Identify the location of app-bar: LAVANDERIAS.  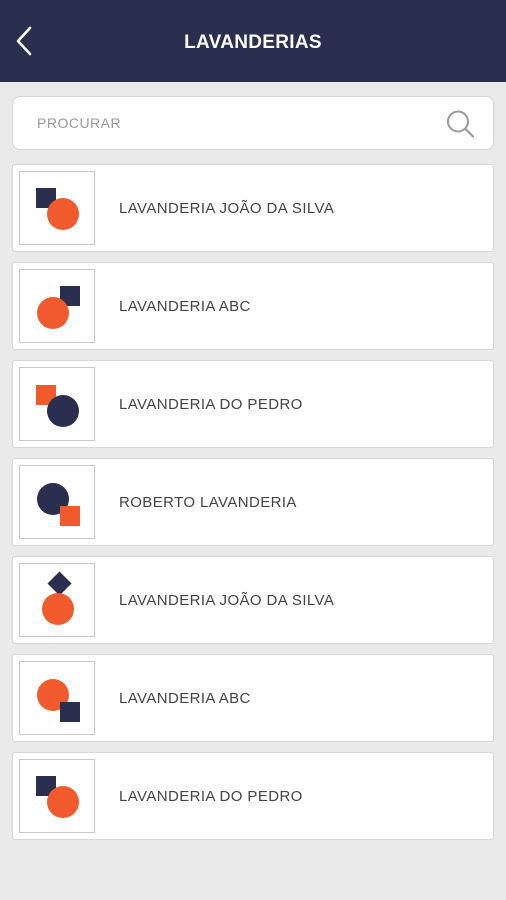
(253, 41).